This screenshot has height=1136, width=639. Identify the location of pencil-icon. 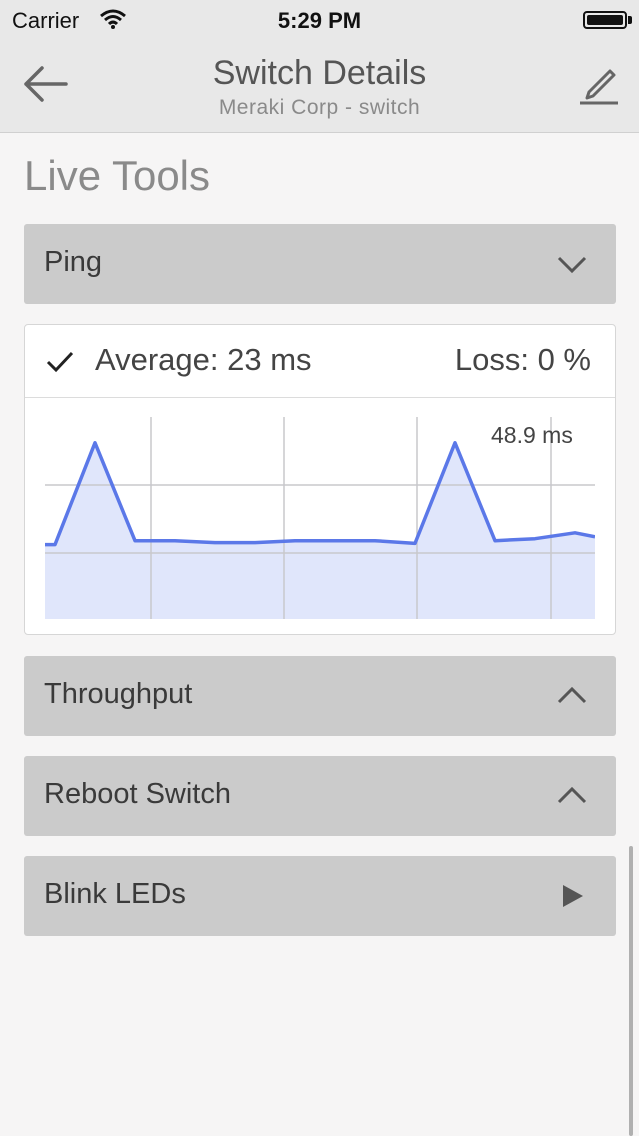
(599, 87).